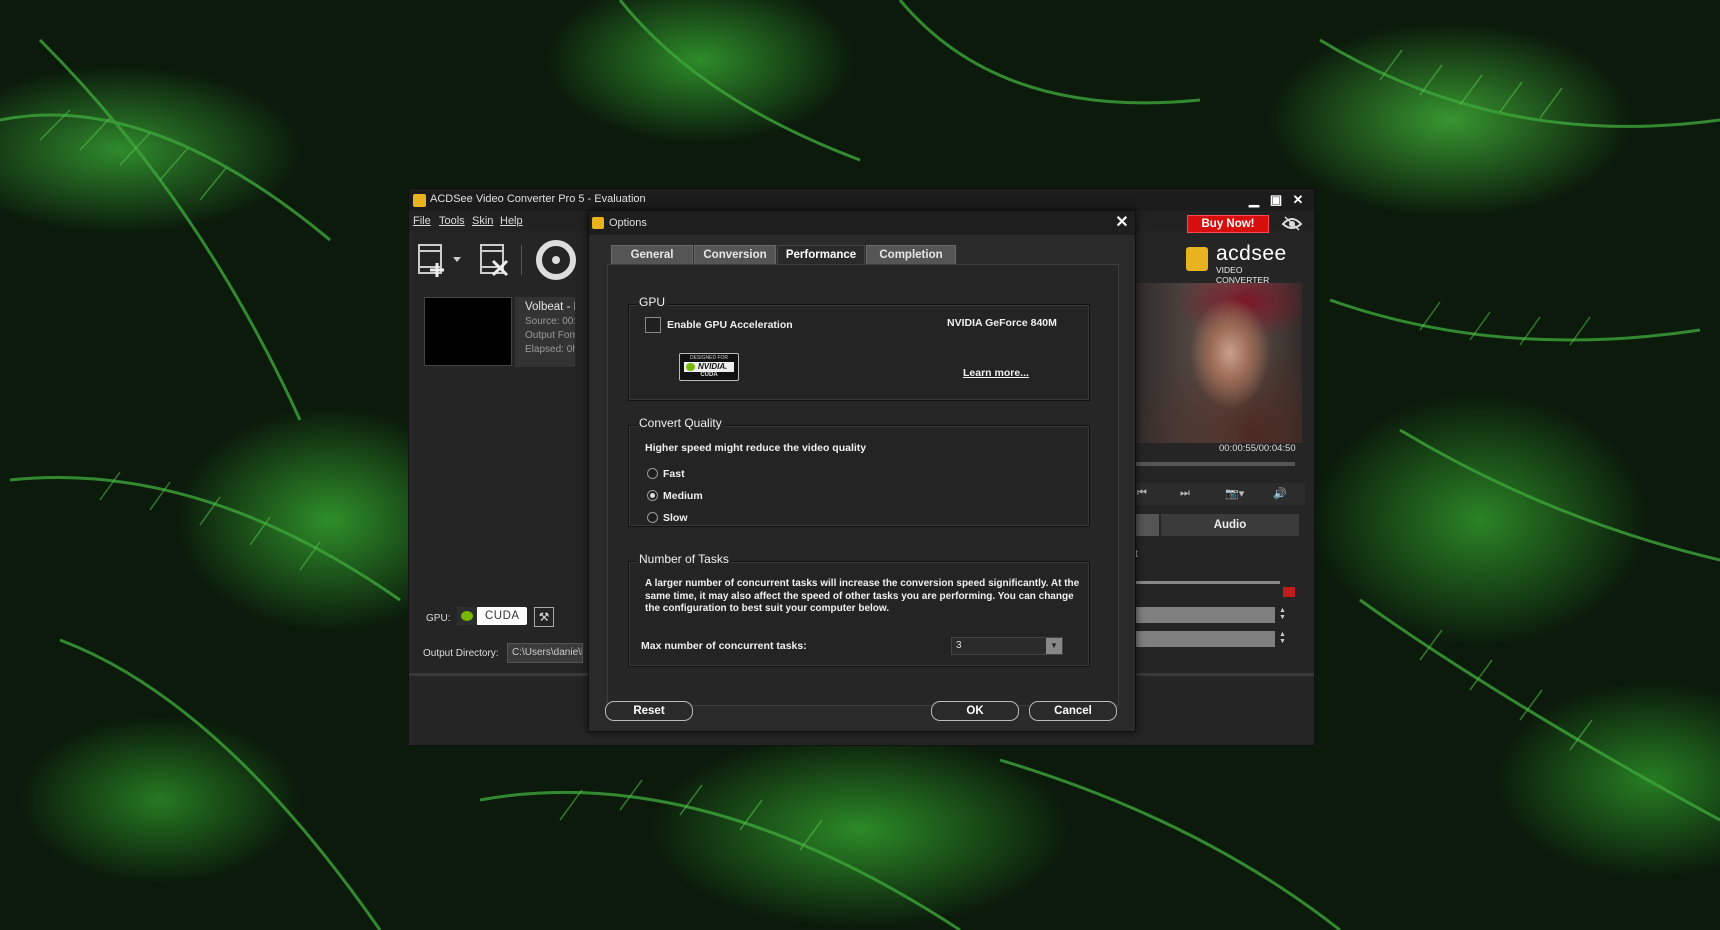  What do you see at coordinates (544, 617) in the screenshot?
I see `gpu-settings-icon: ⚒` at bounding box center [544, 617].